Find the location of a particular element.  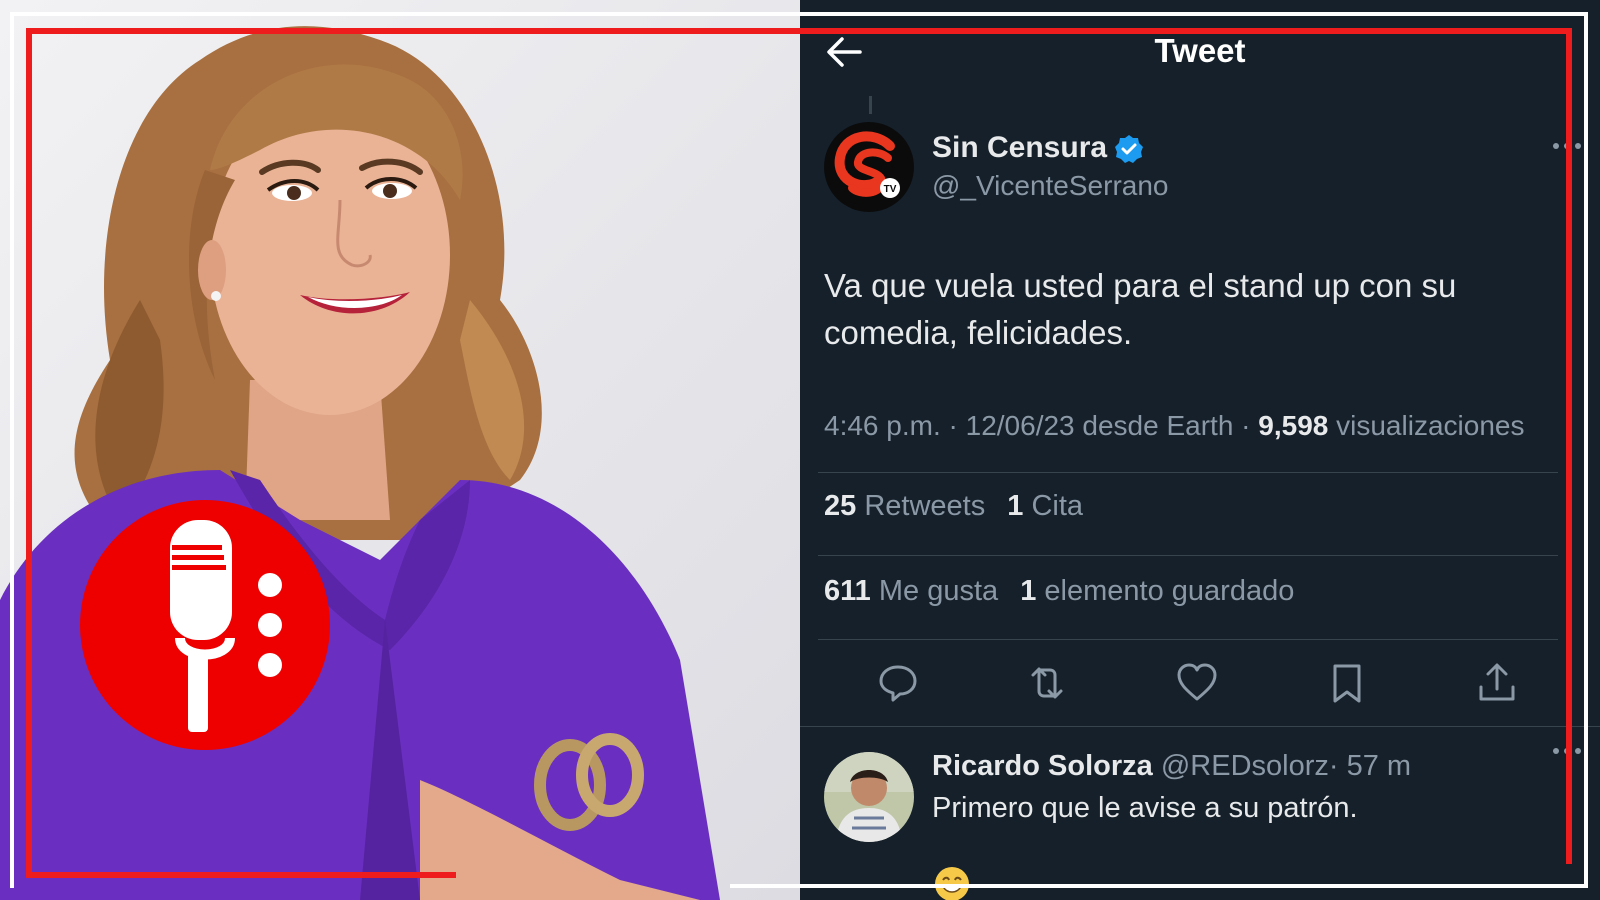

share-icon is located at coordinates (1497, 683).